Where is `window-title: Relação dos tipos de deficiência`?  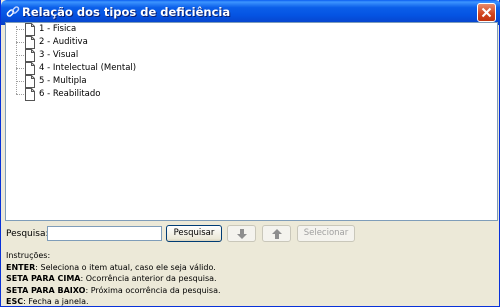 window-title: Relação dos tipos de deficiência is located at coordinates (126, 12).